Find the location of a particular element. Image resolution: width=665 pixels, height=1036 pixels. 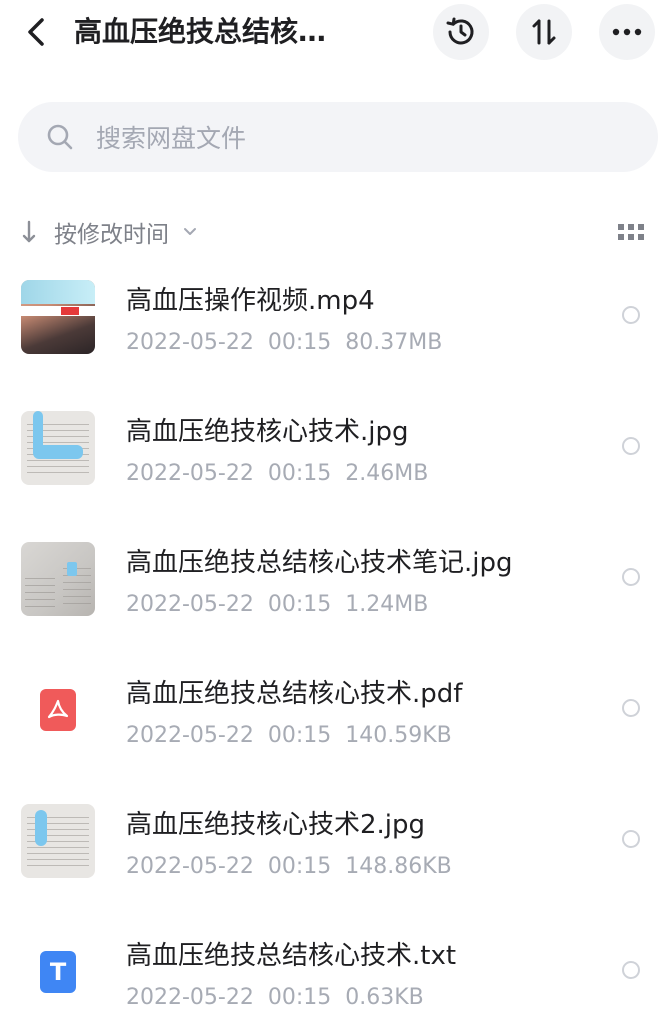

pdf-file-icon is located at coordinates (58, 710).